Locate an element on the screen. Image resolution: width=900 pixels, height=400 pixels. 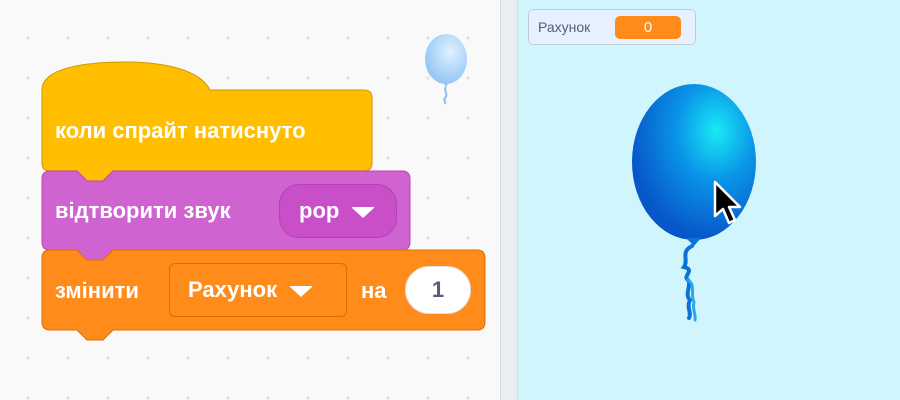
score-monitor: Рахунок 0 is located at coordinates (612, 27).